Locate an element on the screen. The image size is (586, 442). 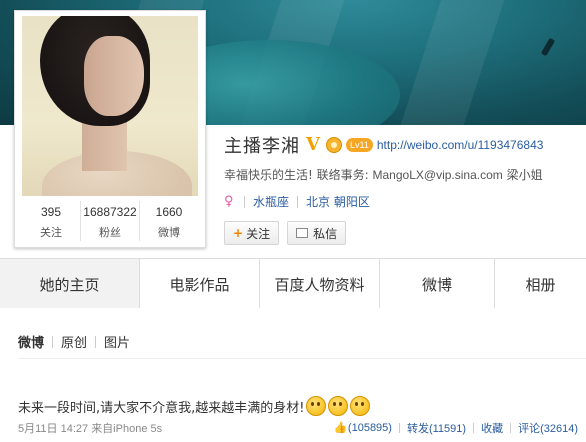
stat-followers: 16887322 粉丝 is located at coordinates (110, 221).